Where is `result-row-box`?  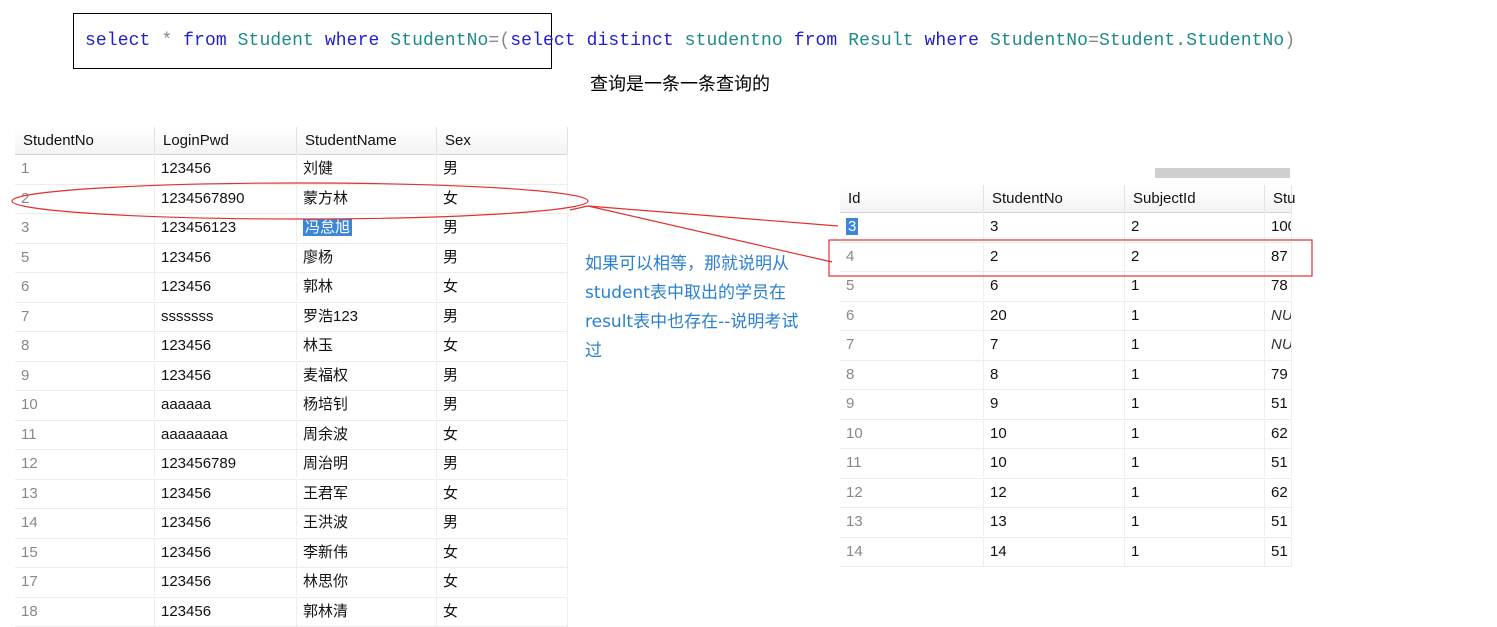 result-row-box is located at coordinates (1070, 258).